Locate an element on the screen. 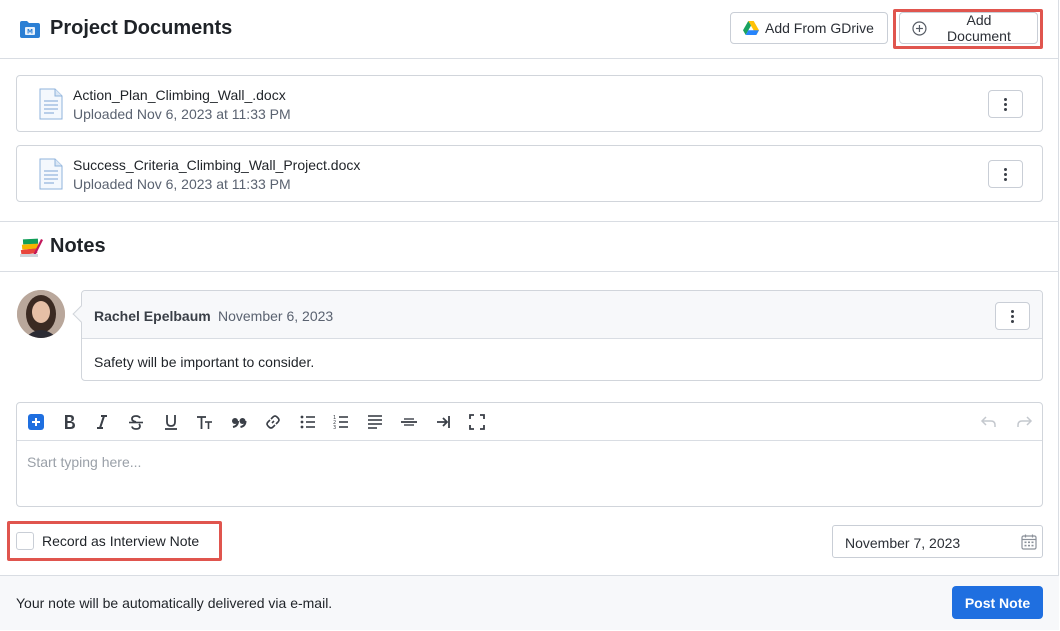 The width and height of the screenshot is (1060, 631). note-date-picker: November 7, 2023 is located at coordinates (937, 541).